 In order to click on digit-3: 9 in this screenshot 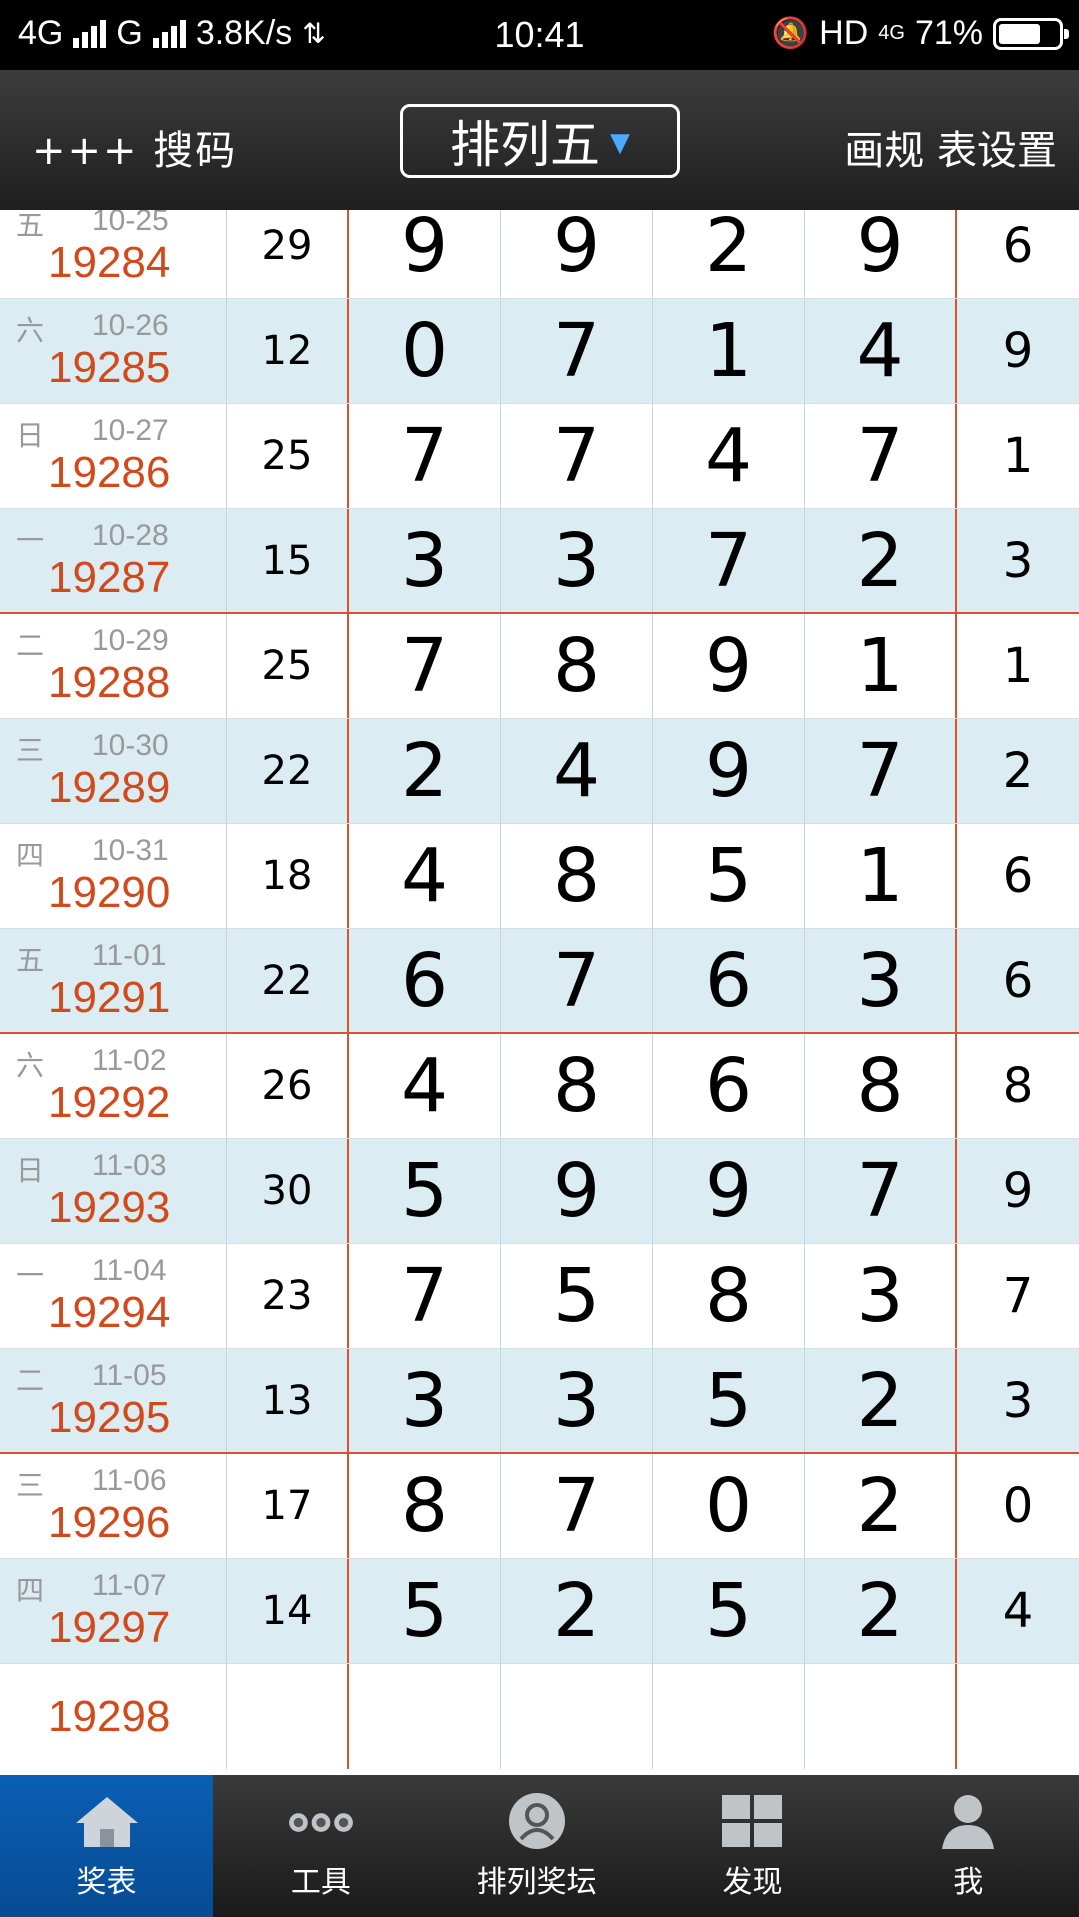, I will do `click(729, 1191)`.